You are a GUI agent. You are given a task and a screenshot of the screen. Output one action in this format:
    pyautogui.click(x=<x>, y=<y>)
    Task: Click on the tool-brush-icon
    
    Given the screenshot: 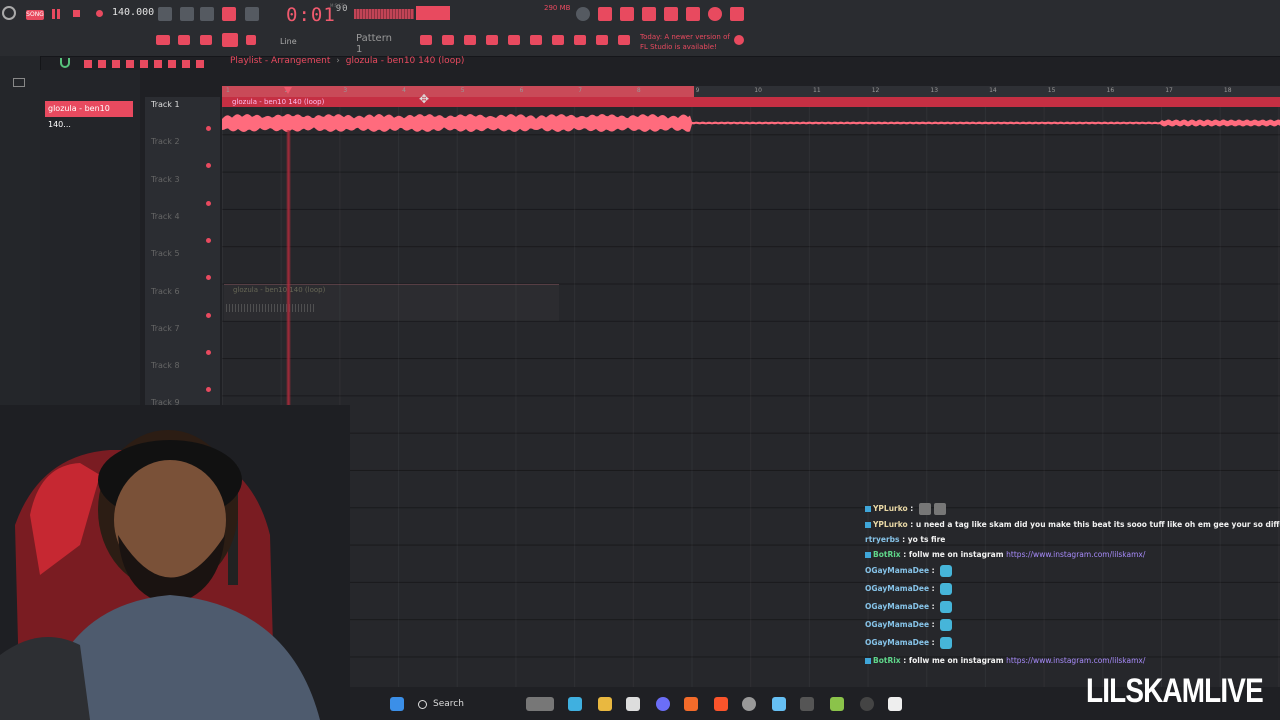 What is the action you would take?
    pyautogui.click(x=102, y=64)
    